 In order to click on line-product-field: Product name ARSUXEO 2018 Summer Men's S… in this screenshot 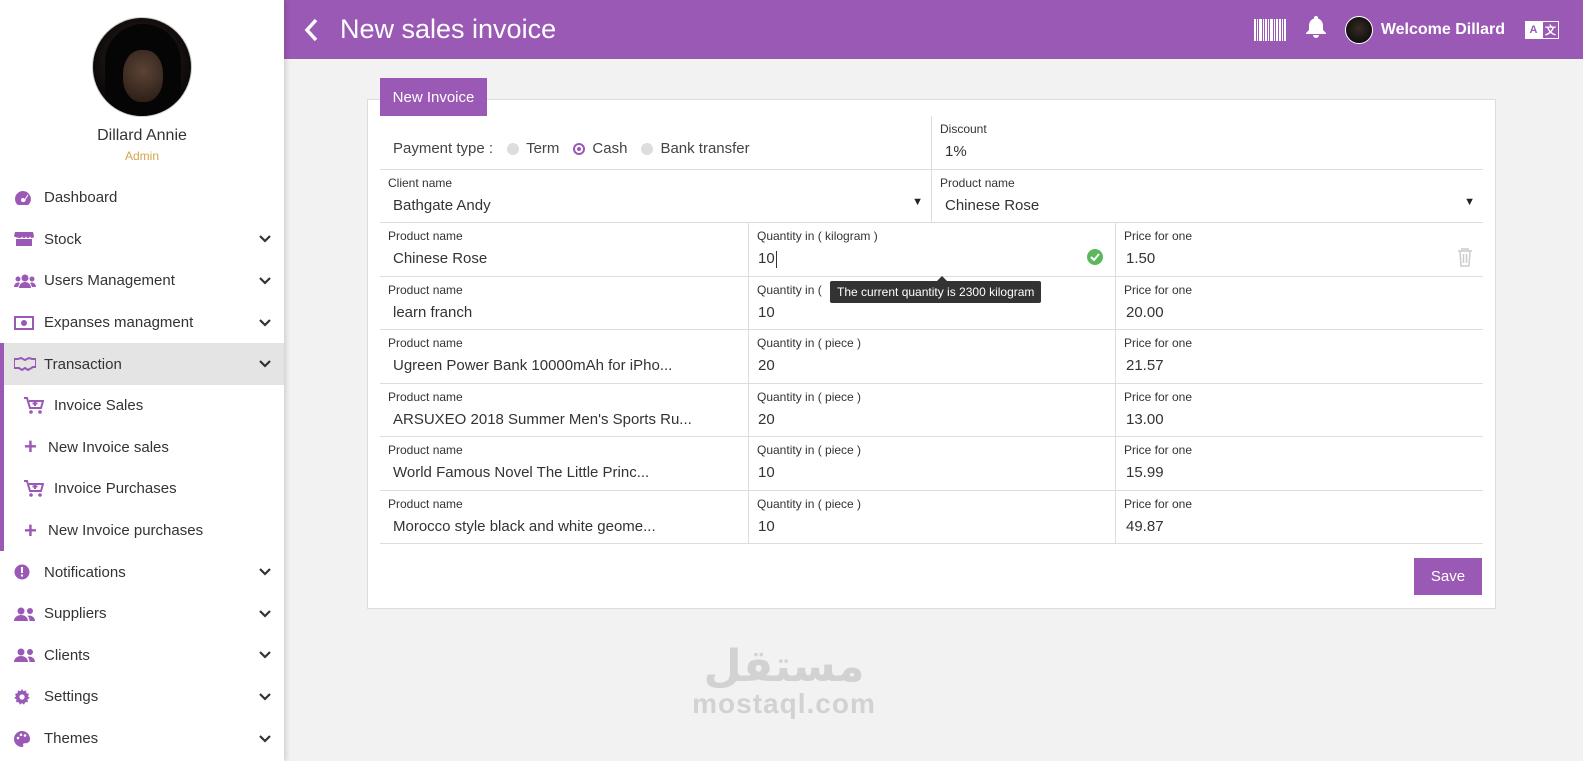, I will do `click(564, 410)`.